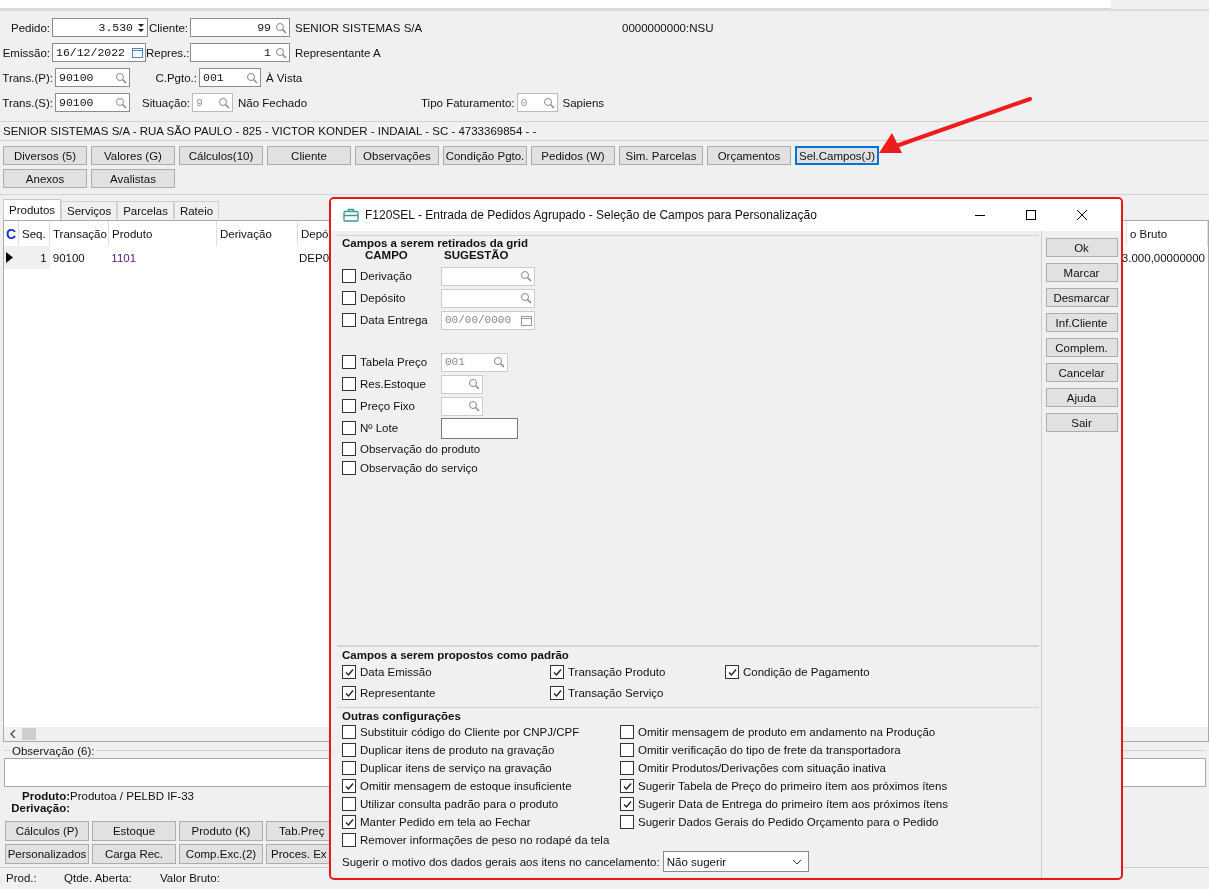 This screenshot has height=889, width=1209. What do you see at coordinates (100, 27) in the screenshot?
I see `order-field: 3.530` at bounding box center [100, 27].